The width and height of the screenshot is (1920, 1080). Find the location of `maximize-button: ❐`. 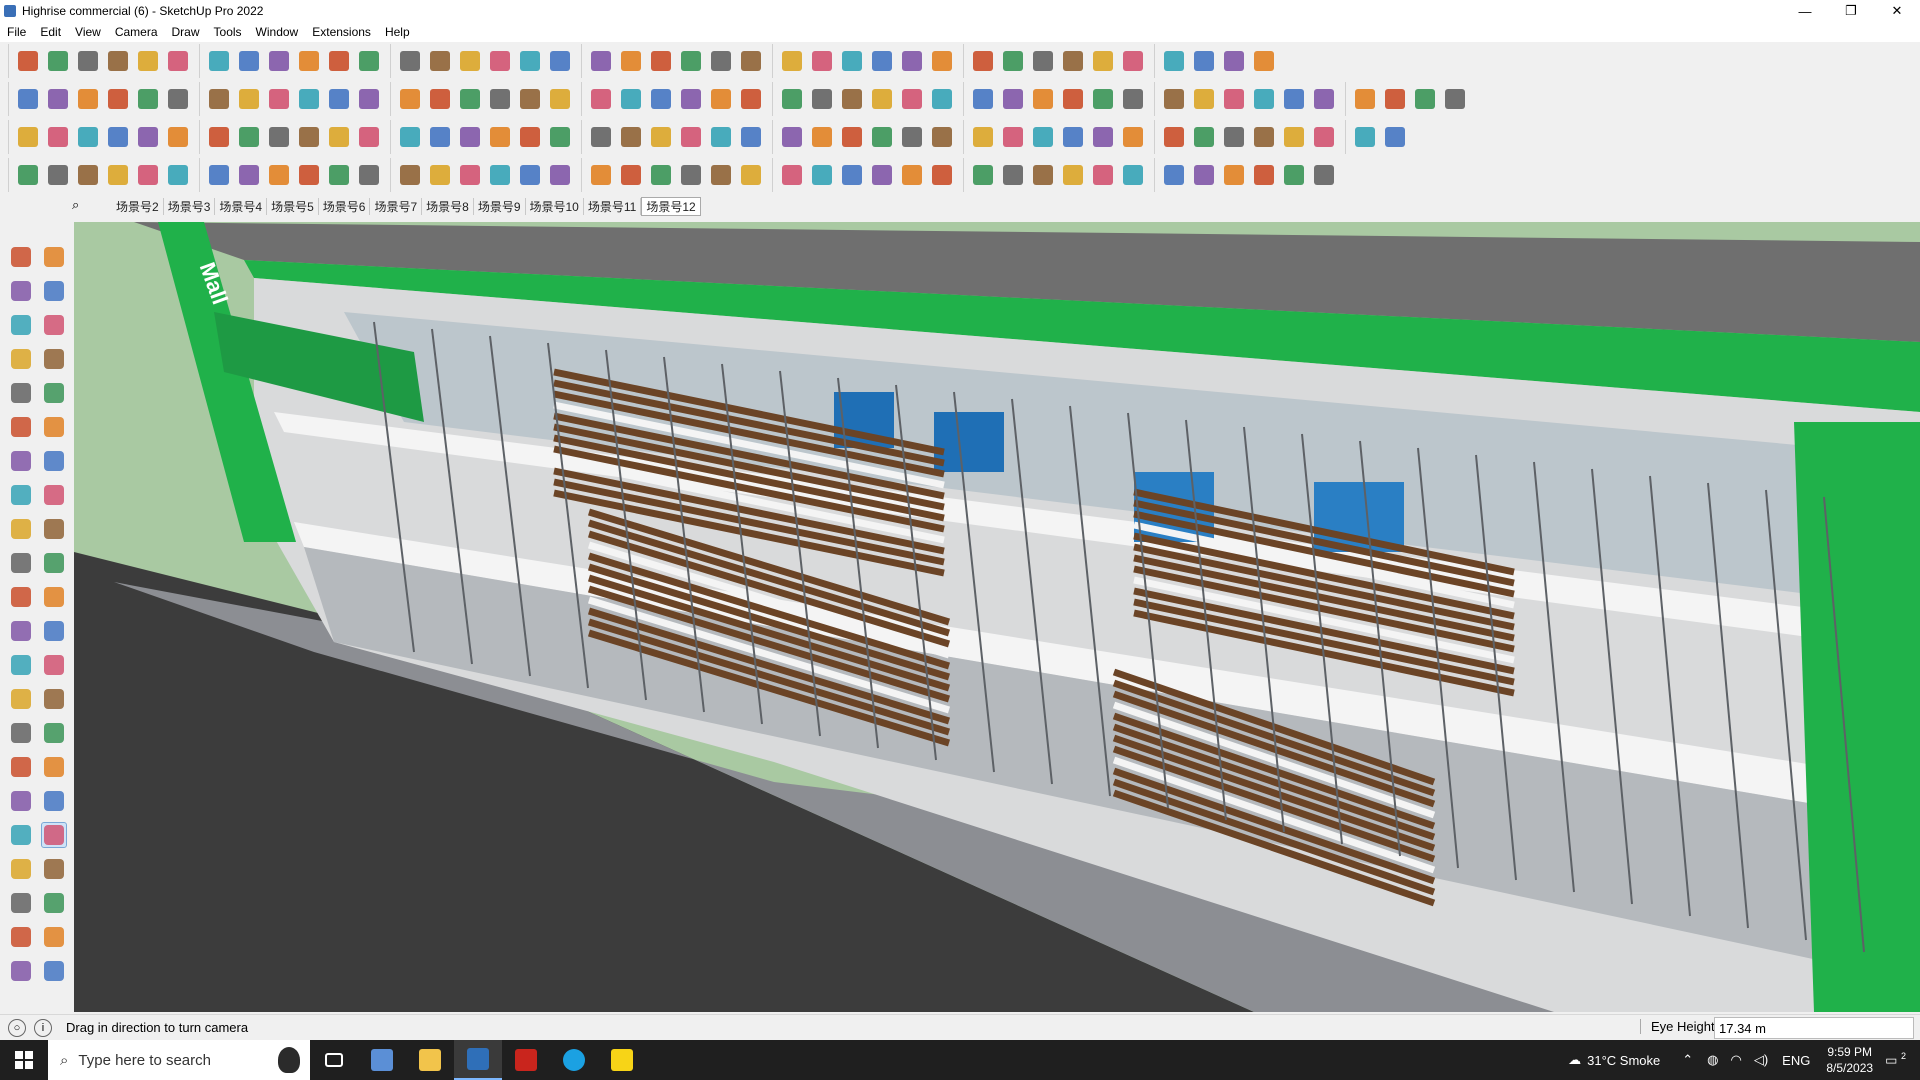

maximize-button: ❐ is located at coordinates (1851, 11).